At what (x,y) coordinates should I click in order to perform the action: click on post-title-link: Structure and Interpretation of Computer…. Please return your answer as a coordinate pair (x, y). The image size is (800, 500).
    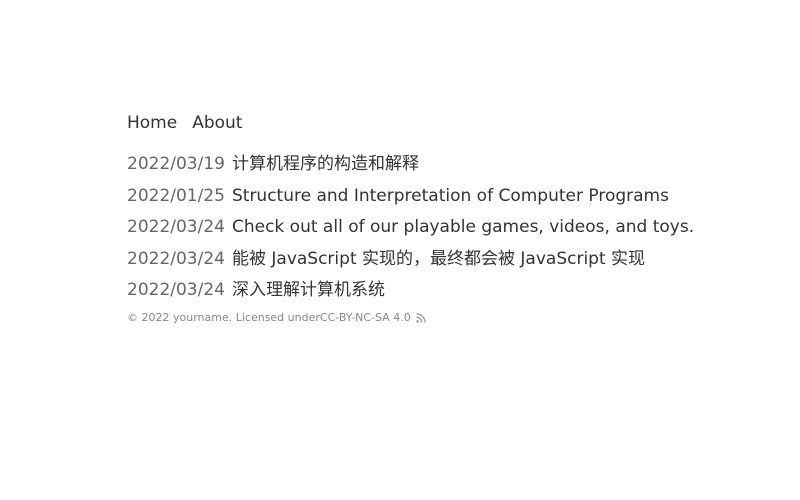
    Looking at the image, I should click on (450, 196).